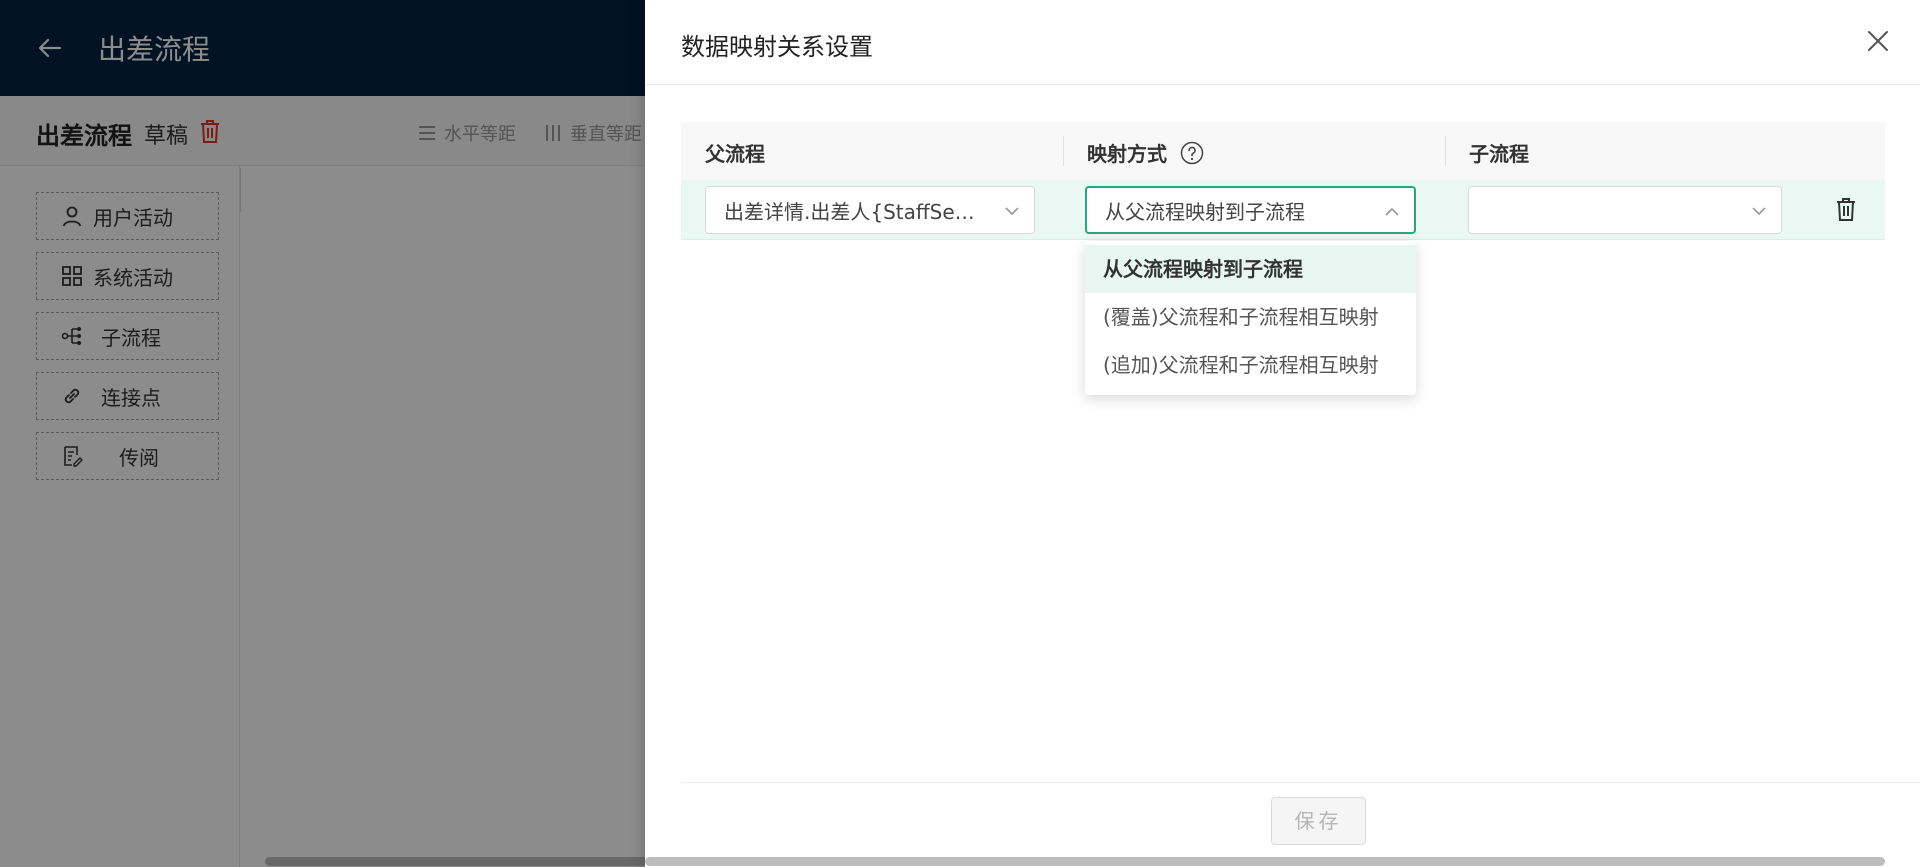 The height and width of the screenshot is (867, 1920). Describe the element at coordinates (1625, 210) in the screenshot. I see `child-field-select` at that location.